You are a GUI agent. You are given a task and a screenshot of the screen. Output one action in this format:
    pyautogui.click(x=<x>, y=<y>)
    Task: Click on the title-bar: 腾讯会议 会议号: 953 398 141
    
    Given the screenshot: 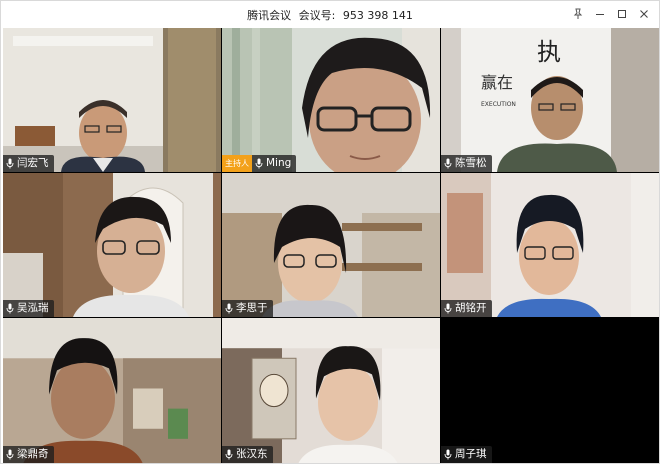 What is the action you would take?
    pyautogui.click(x=330, y=14)
    